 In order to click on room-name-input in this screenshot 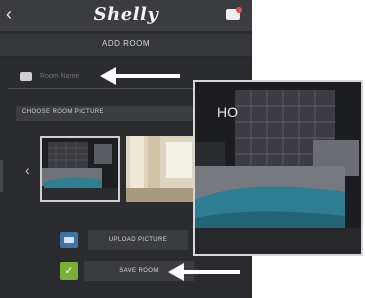, I will do `click(71, 76)`.